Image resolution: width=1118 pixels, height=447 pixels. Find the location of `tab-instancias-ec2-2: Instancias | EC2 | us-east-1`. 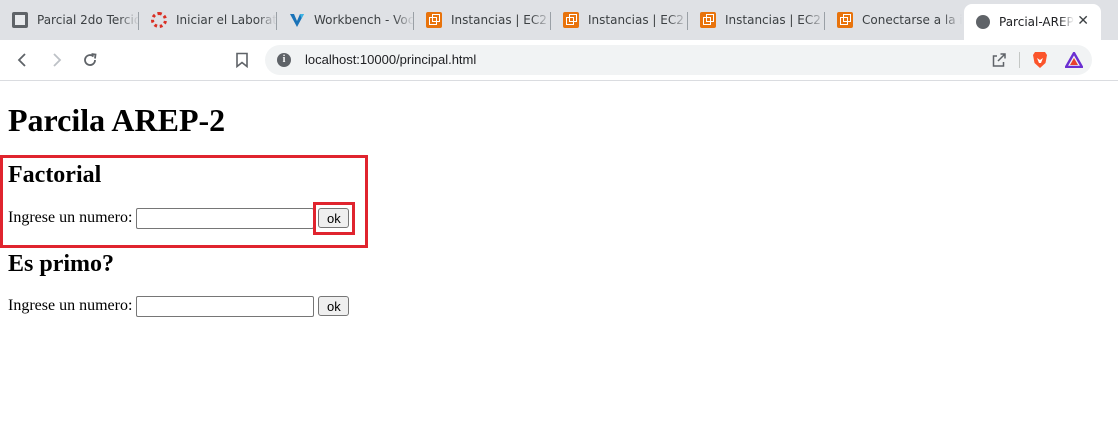

tab-instancias-ec2-2: Instancias | EC2 | us-east-1 is located at coordinates (619, 20).